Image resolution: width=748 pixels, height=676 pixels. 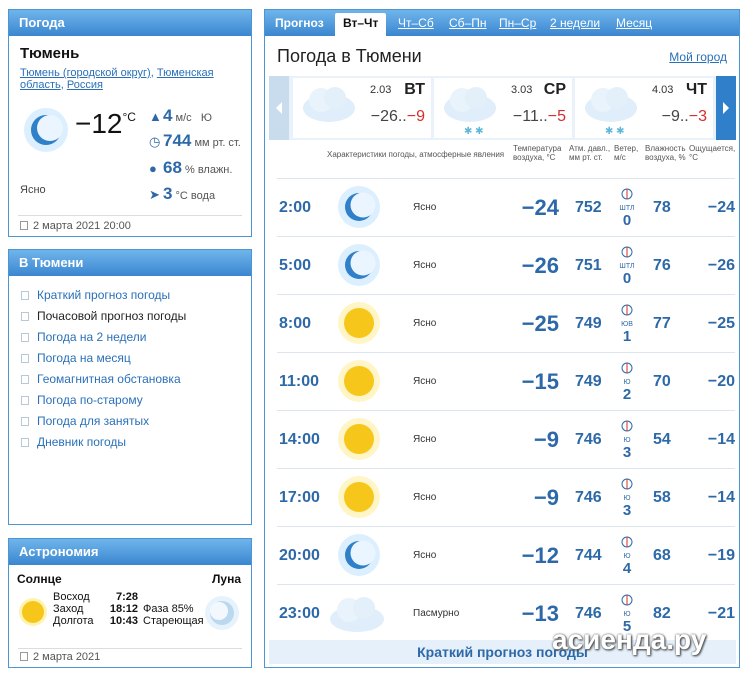 I want to click on menu-item-diary: Дневник погоды, so click(x=136, y=442).